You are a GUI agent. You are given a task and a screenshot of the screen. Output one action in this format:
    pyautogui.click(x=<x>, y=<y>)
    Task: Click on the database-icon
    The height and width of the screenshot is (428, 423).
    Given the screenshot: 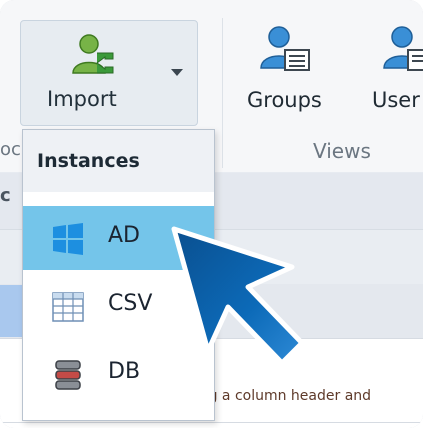 What is the action you would take?
    pyautogui.click(x=68, y=375)
    